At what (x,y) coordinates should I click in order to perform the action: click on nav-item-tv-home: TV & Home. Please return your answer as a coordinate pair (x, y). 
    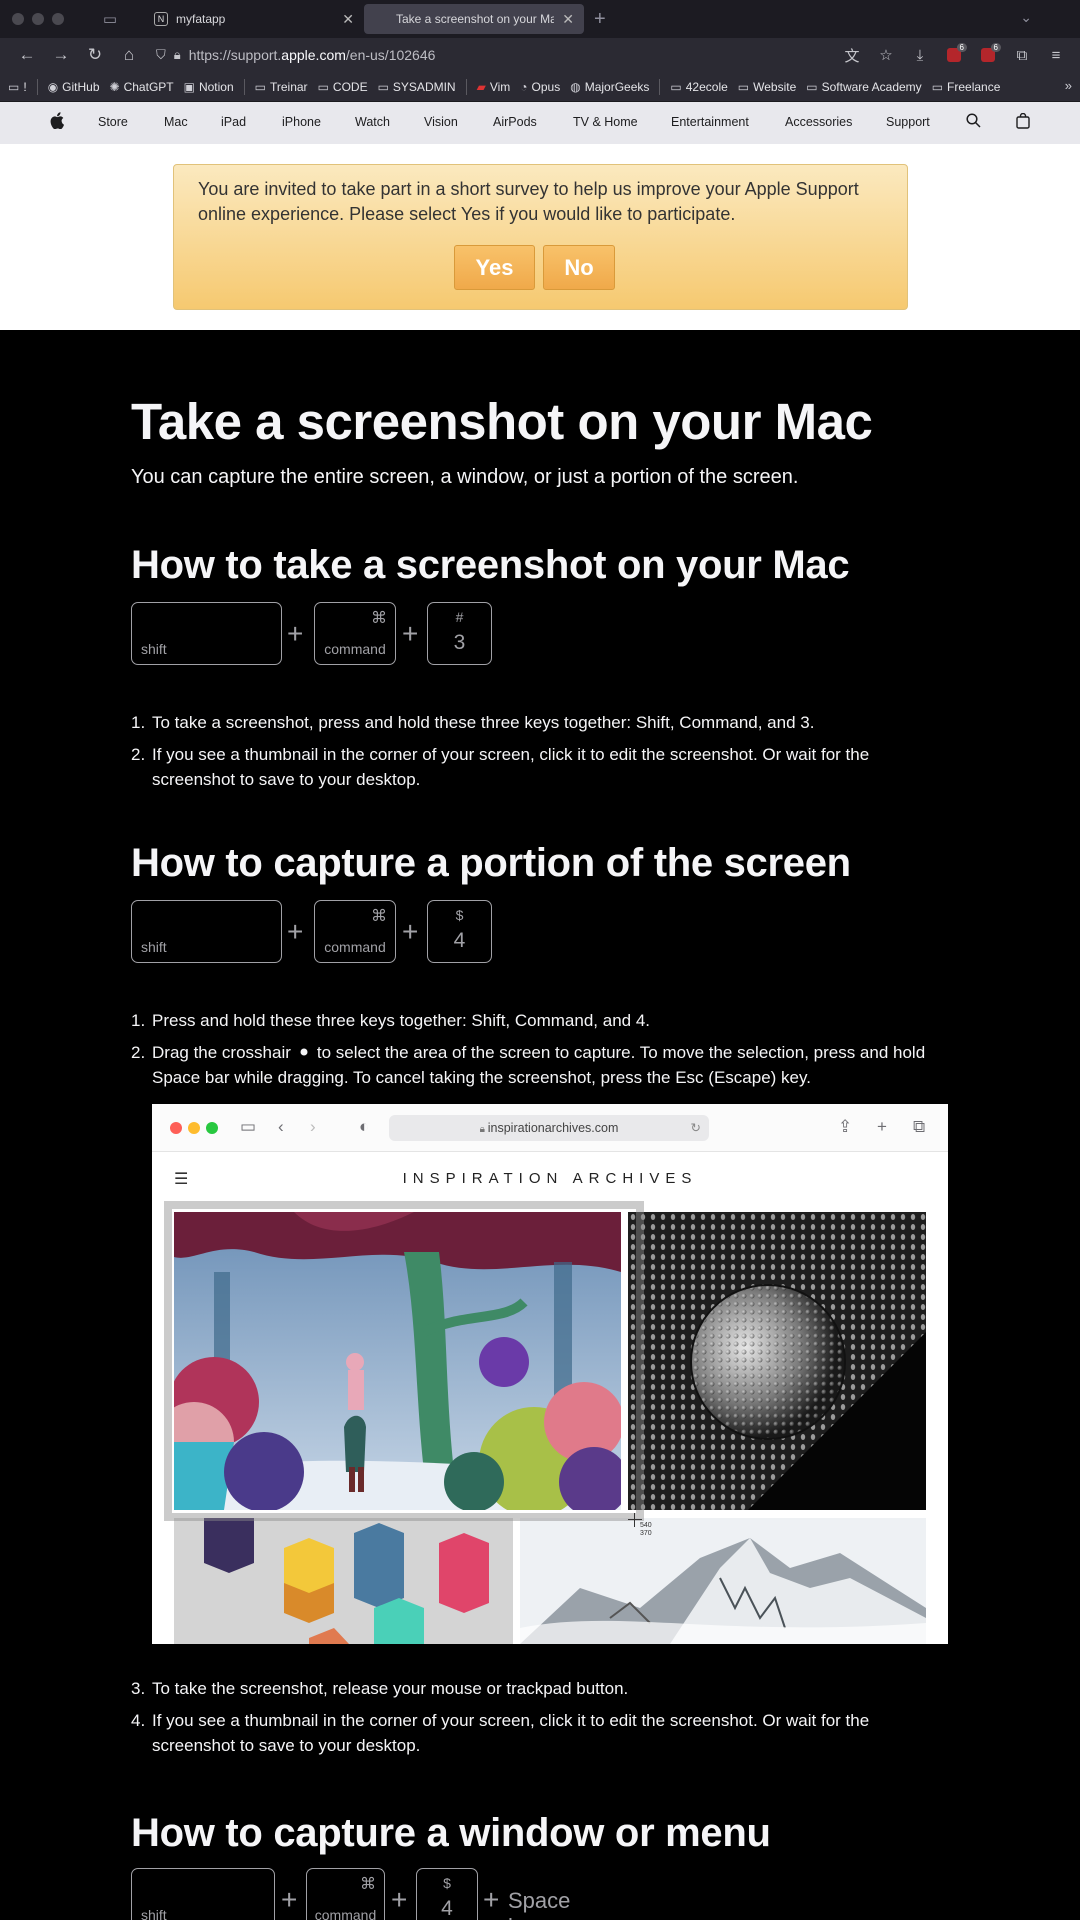
    Looking at the image, I should click on (605, 122).